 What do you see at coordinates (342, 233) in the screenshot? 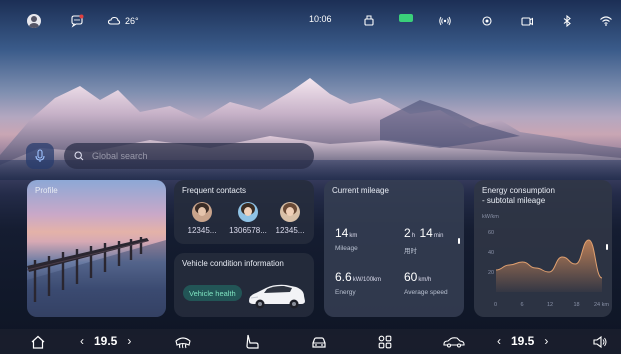
I see `mileage-value: 14` at bounding box center [342, 233].